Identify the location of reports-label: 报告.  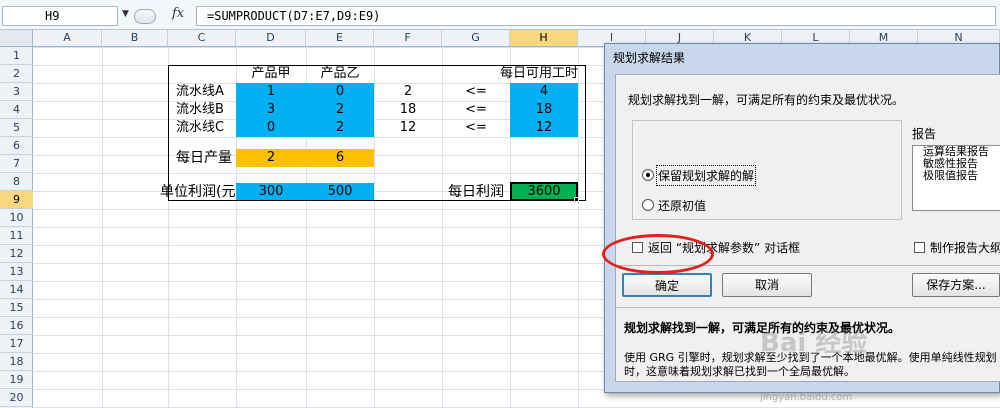
(924, 134).